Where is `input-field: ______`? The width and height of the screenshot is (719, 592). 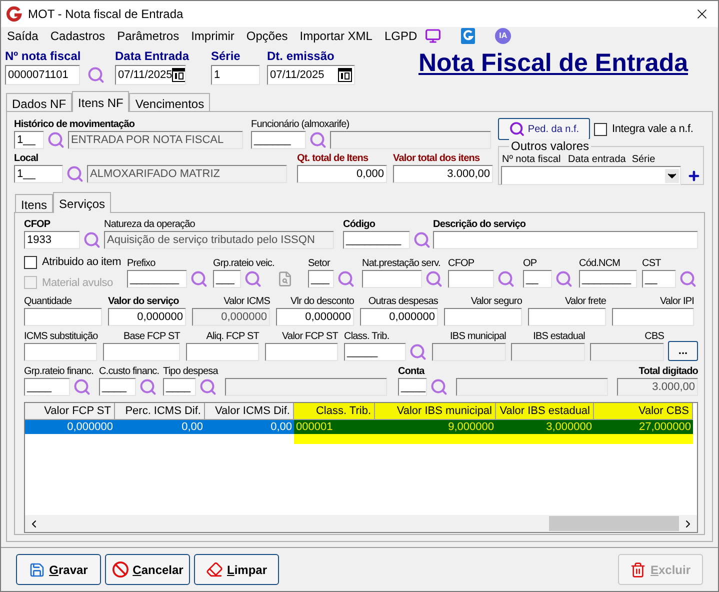 input-field: ______ is located at coordinates (278, 140).